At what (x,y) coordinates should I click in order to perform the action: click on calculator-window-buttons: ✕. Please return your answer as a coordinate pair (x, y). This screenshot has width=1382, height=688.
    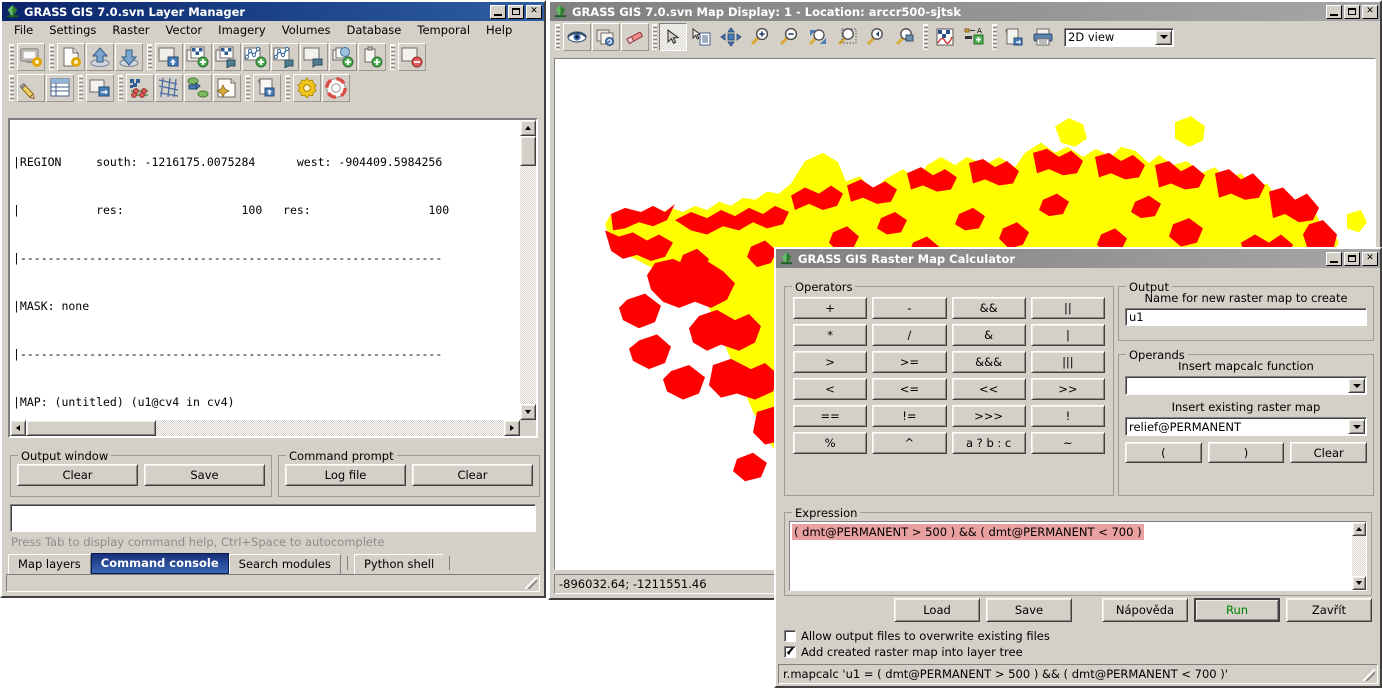
    Looking at the image, I should click on (1352, 258).